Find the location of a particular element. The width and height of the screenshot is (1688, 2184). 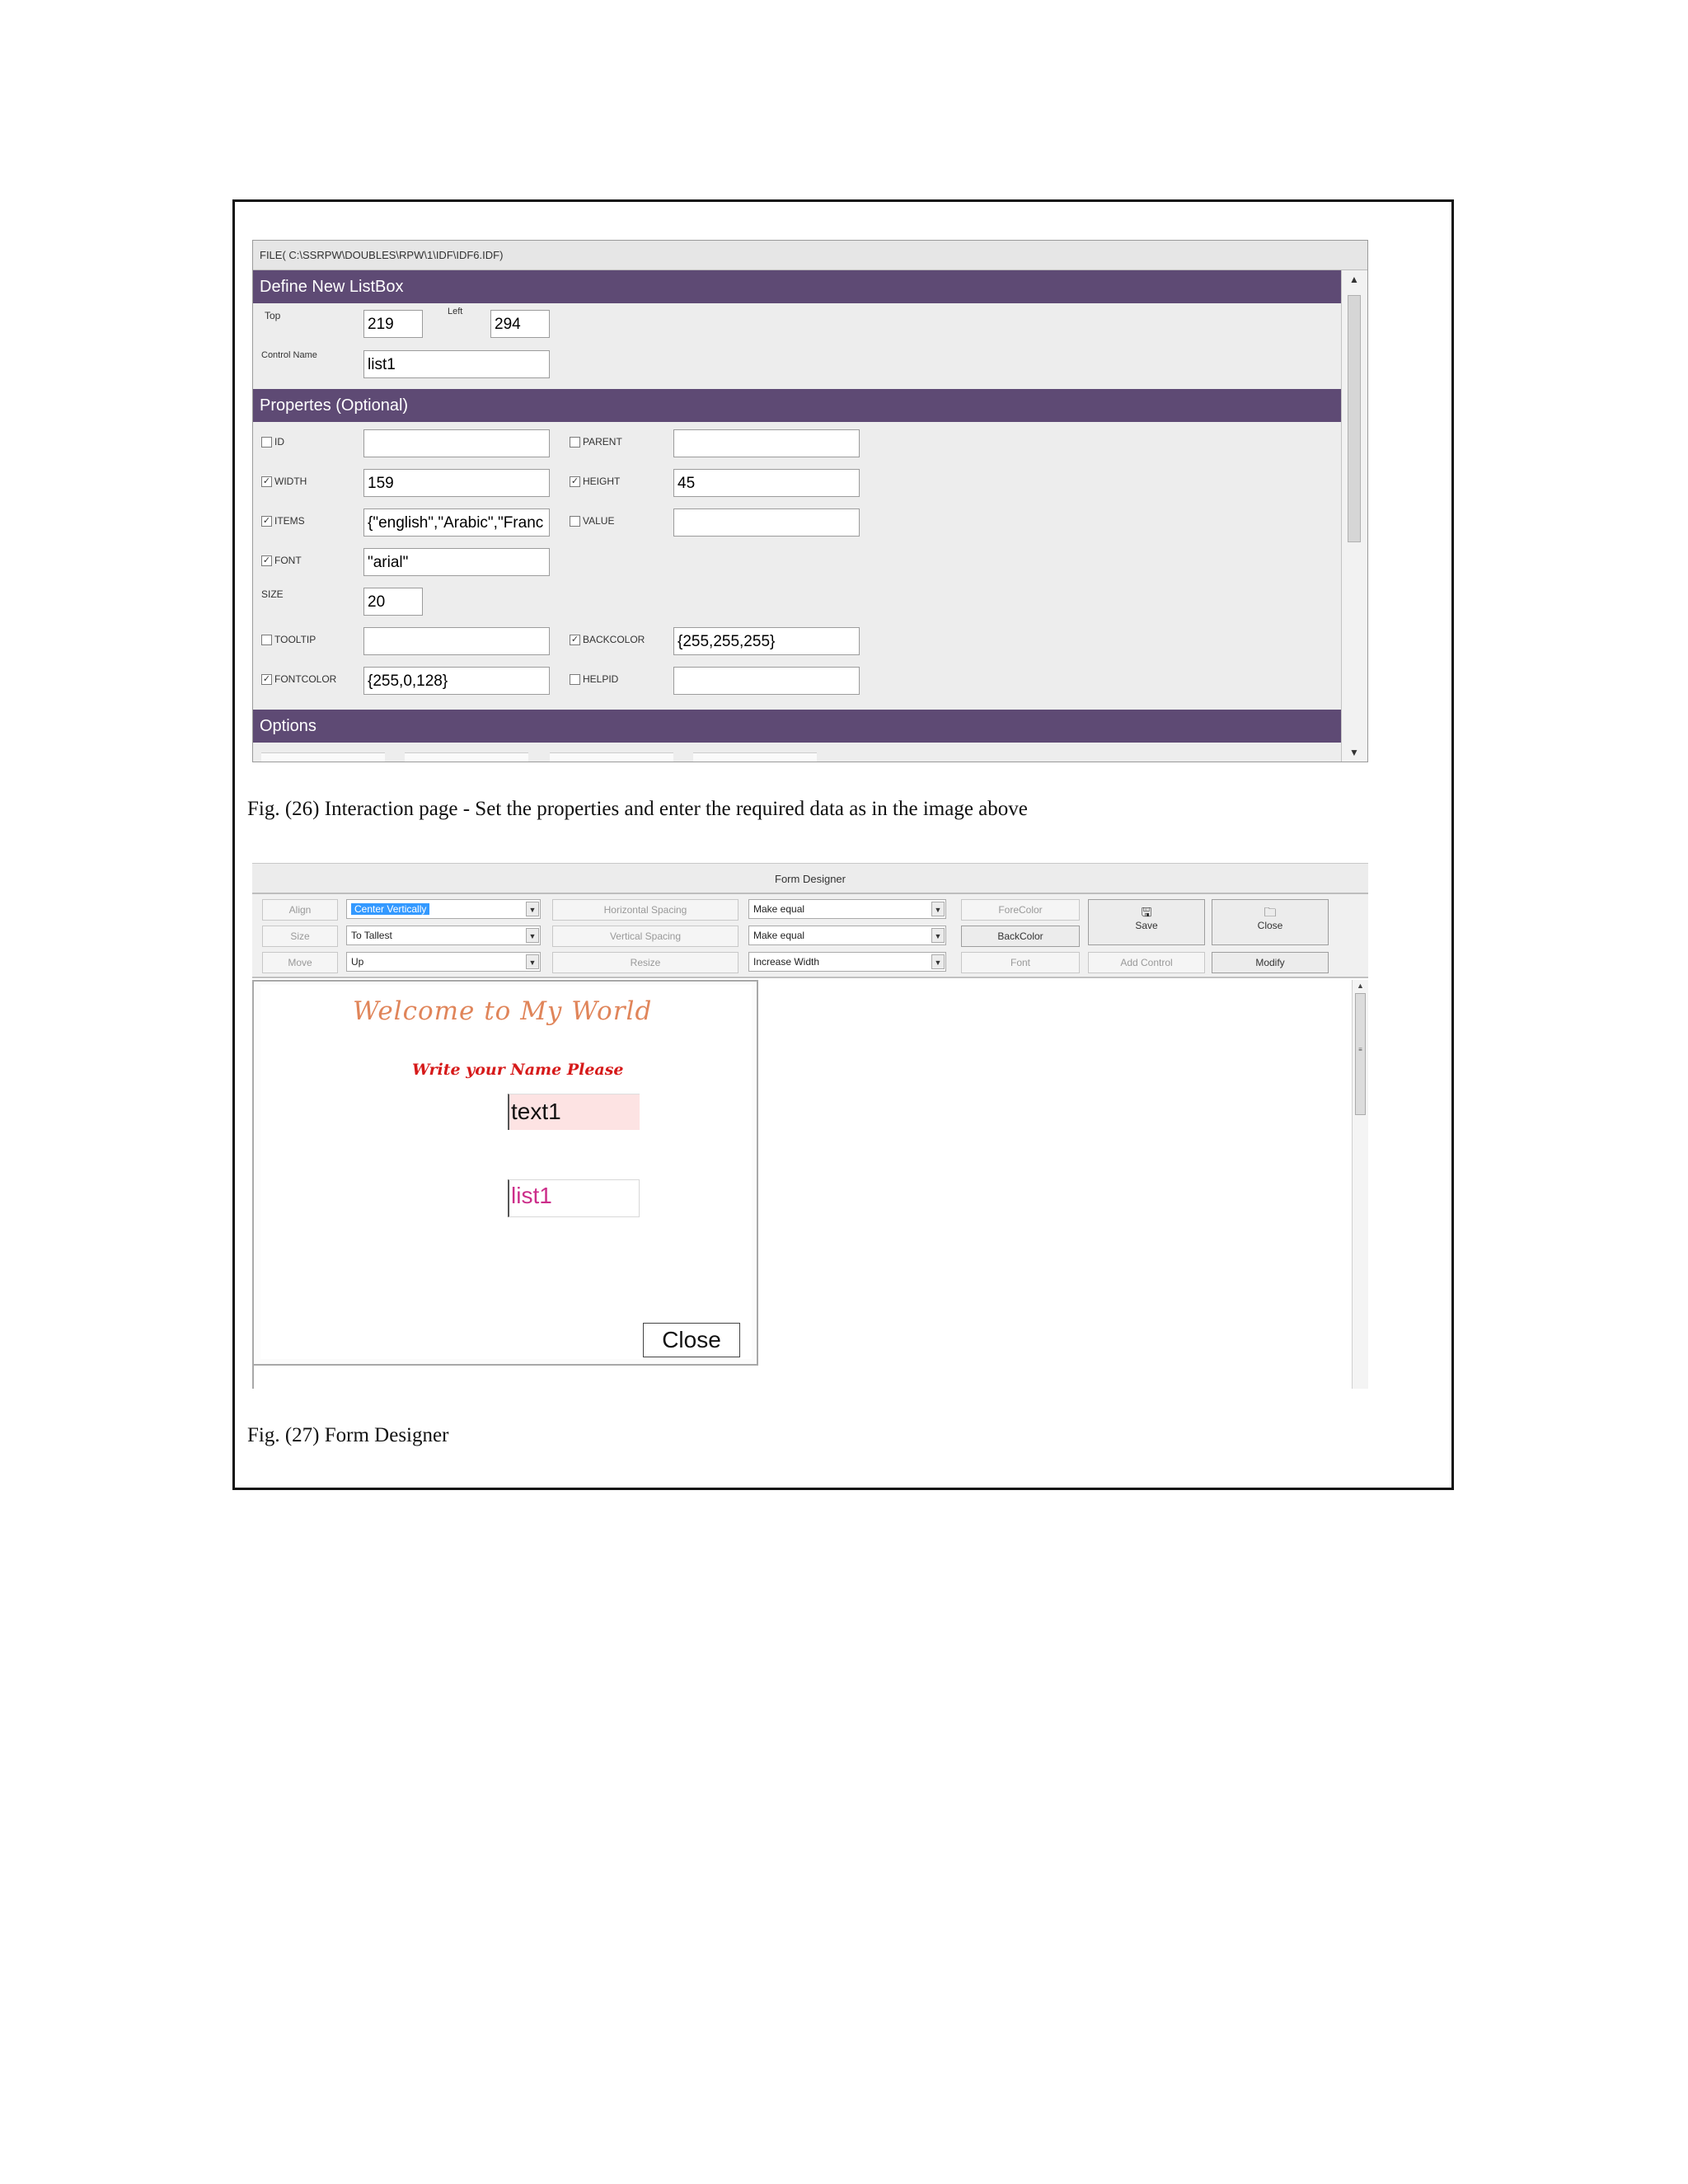

move-button: Move is located at coordinates (300, 962).